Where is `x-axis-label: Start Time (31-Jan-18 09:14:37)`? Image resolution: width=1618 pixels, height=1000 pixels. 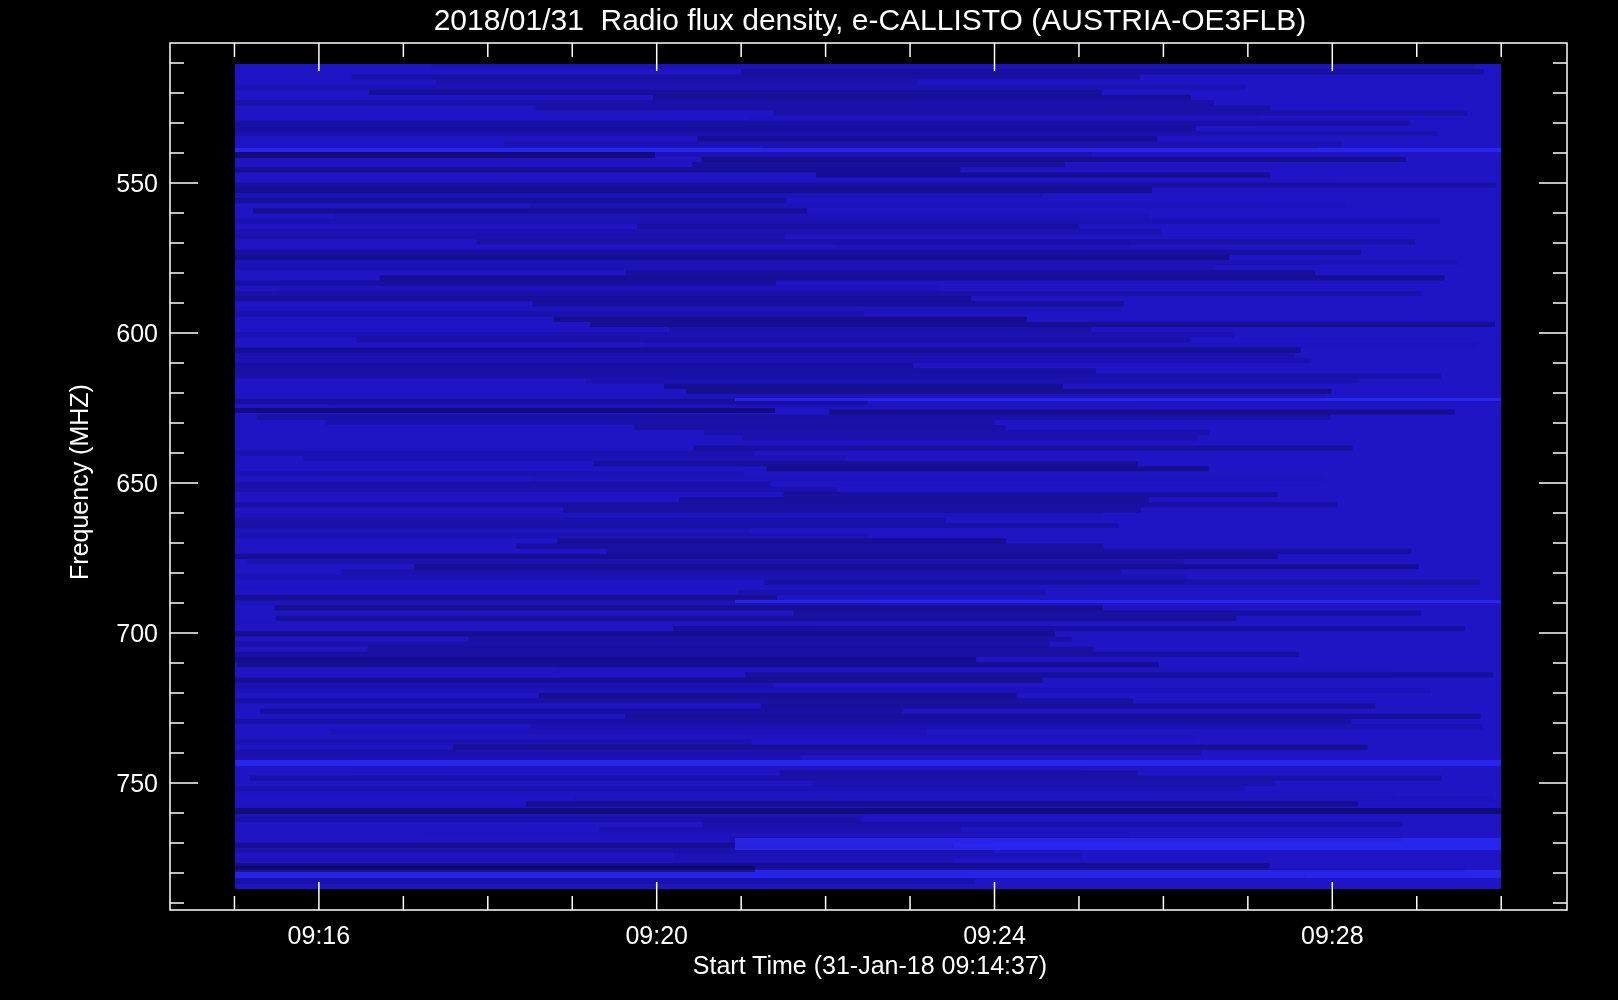
x-axis-label: Start Time (31-Jan-18 09:14:37) is located at coordinates (870, 965).